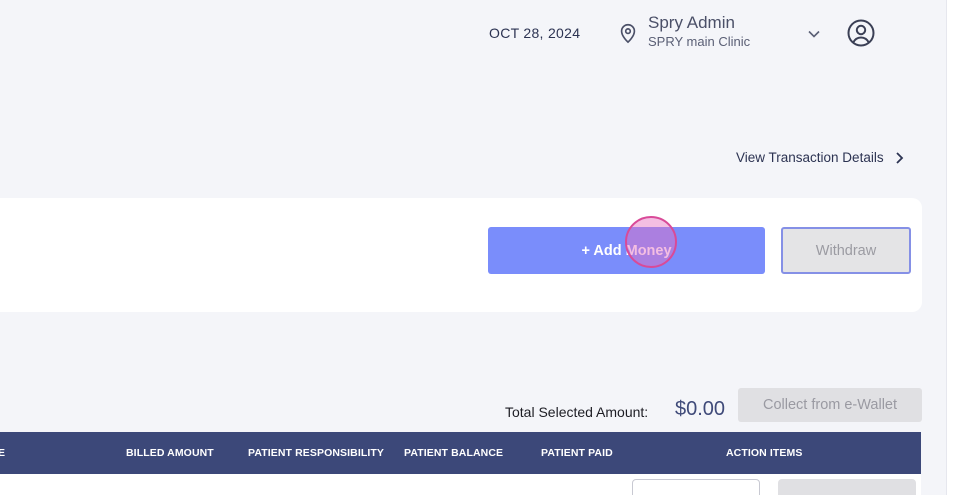 This screenshot has width=960, height=495. Describe the element at coordinates (170, 453) in the screenshot. I see `column-header-billed-amount: BILLED AMOUNT` at that location.